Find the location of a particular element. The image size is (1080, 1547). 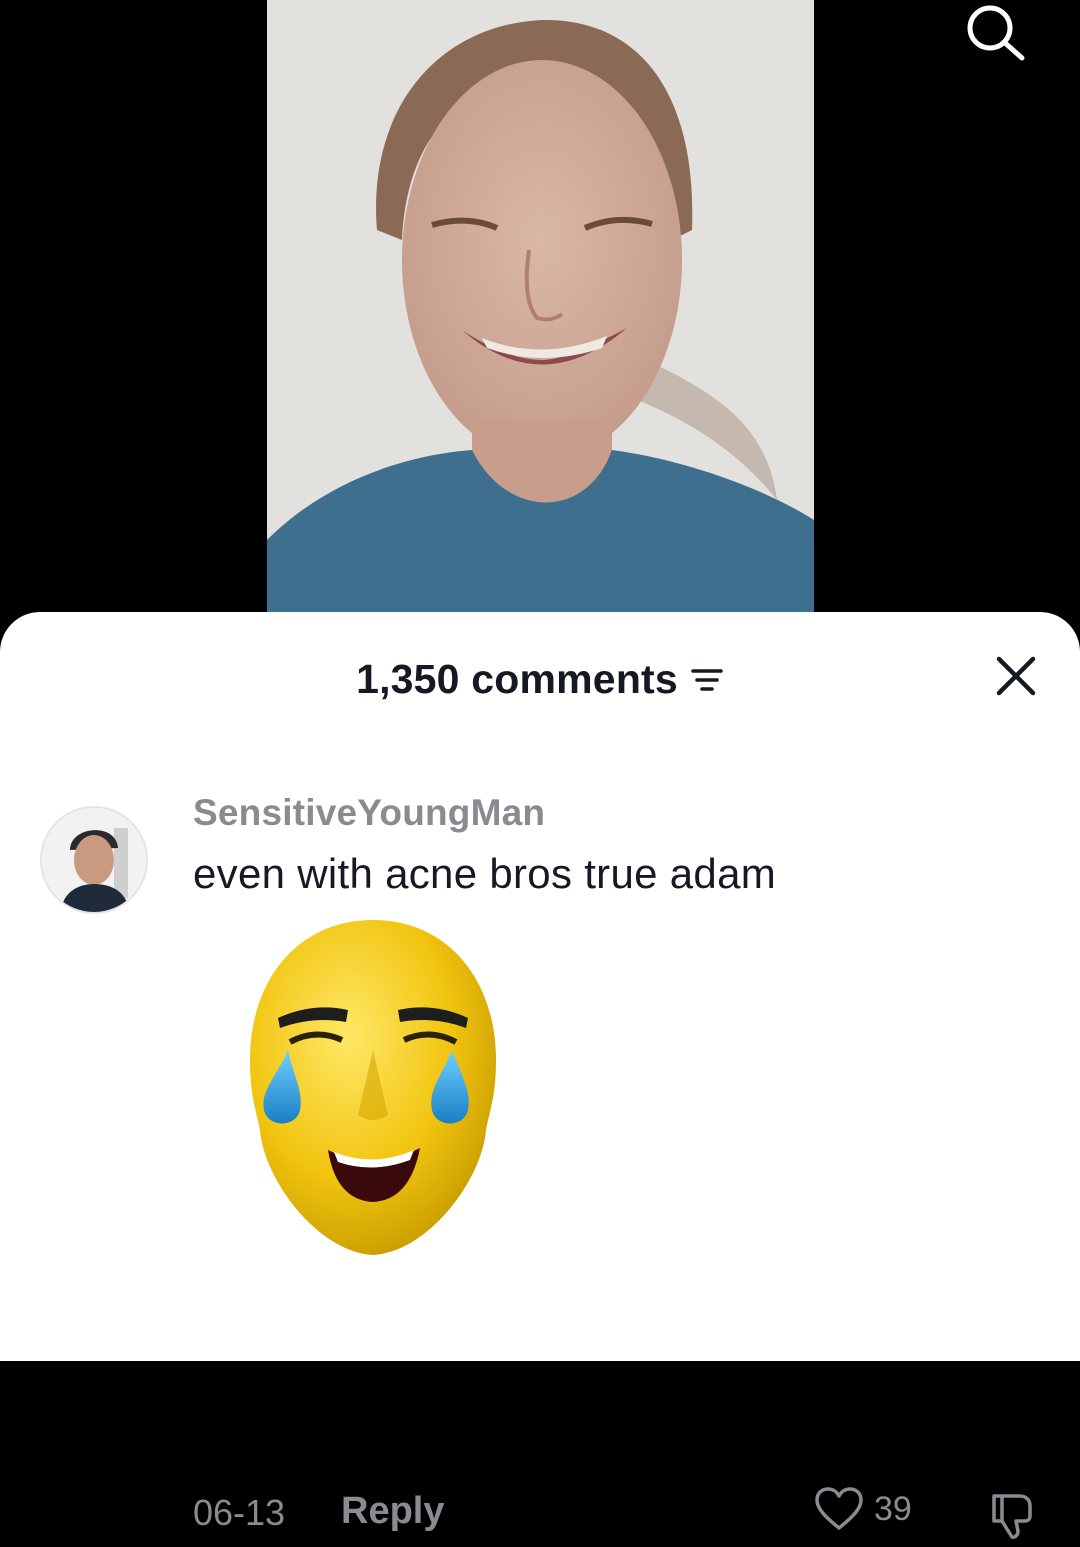

avatar is located at coordinates (94, 860).